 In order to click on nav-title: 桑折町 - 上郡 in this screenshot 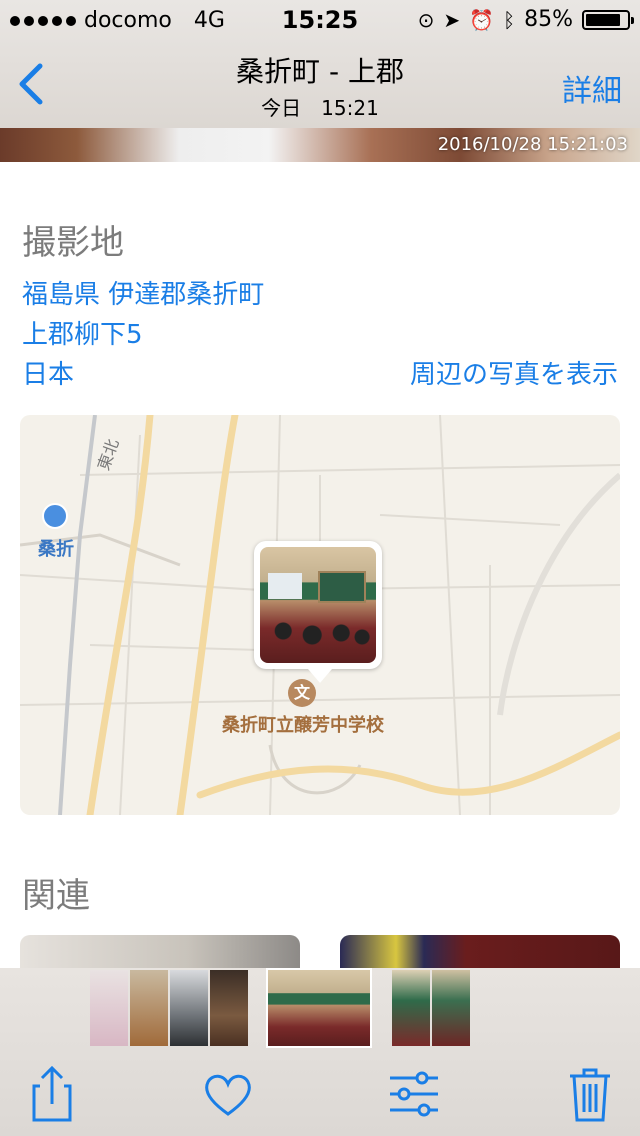, I will do `click(320, 71)`.